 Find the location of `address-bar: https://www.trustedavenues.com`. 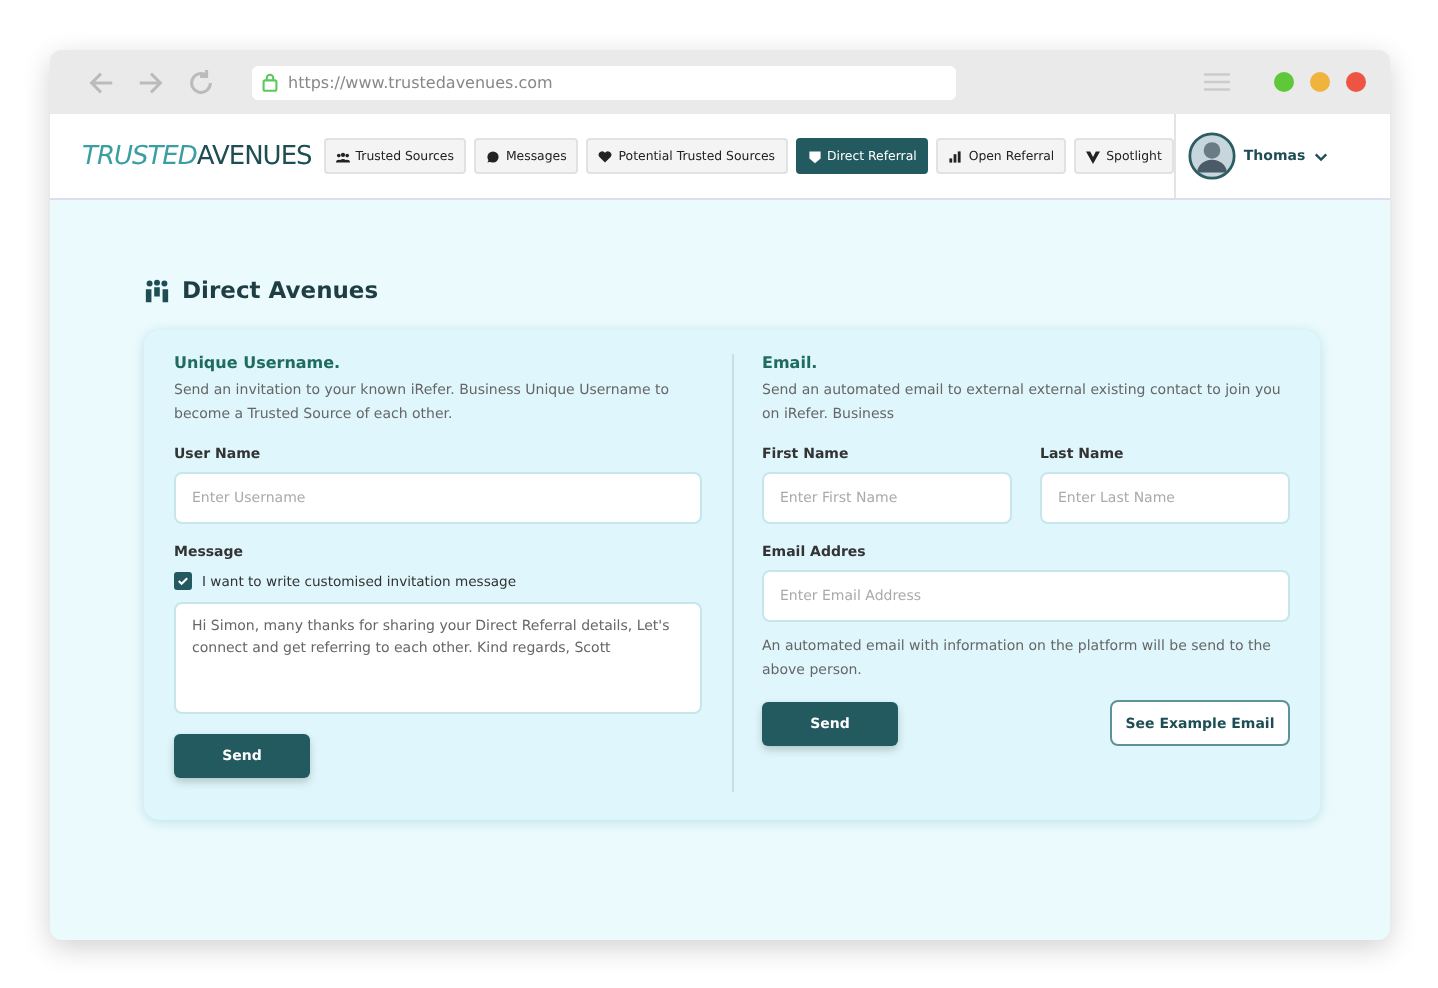

address-bar: https://www.trustedavenues.com is located at coordinates (604, 82).